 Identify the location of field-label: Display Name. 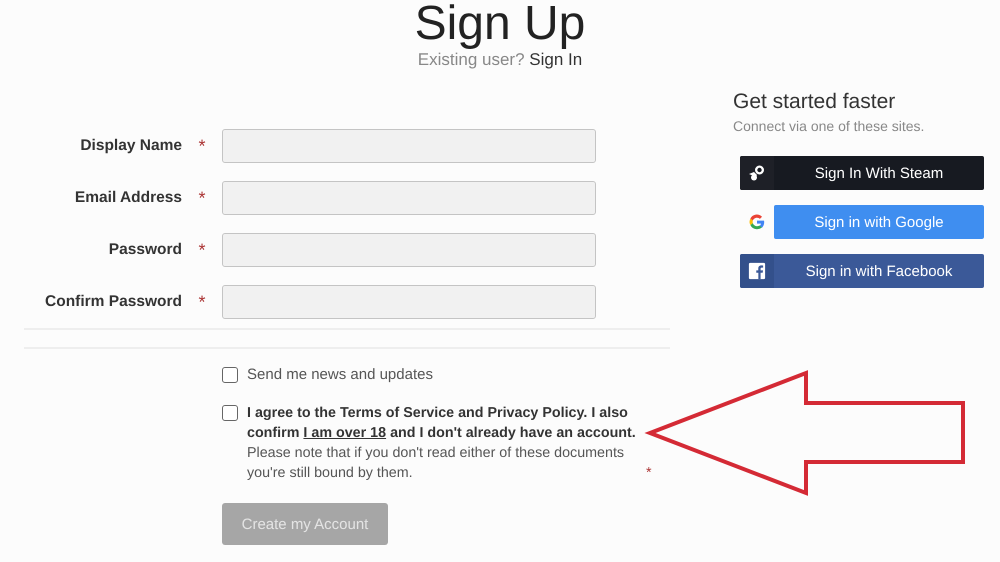
(130, 146).